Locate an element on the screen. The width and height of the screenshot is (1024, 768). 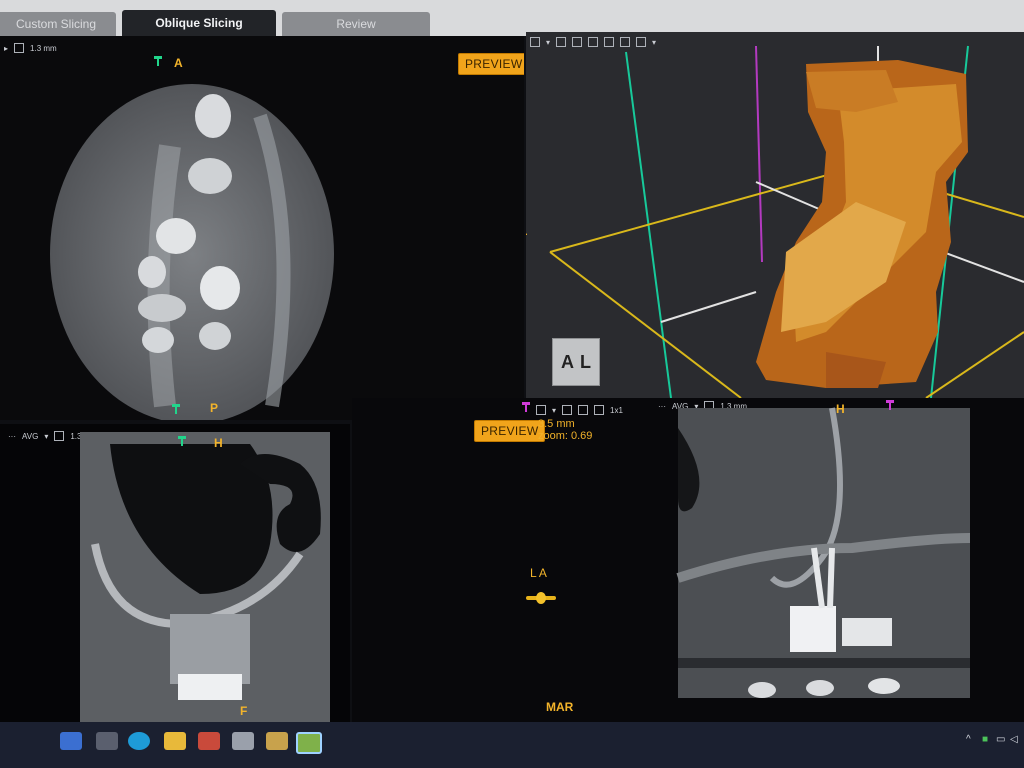
sagittal-orient-top: H is located at coordinates (840, 409).